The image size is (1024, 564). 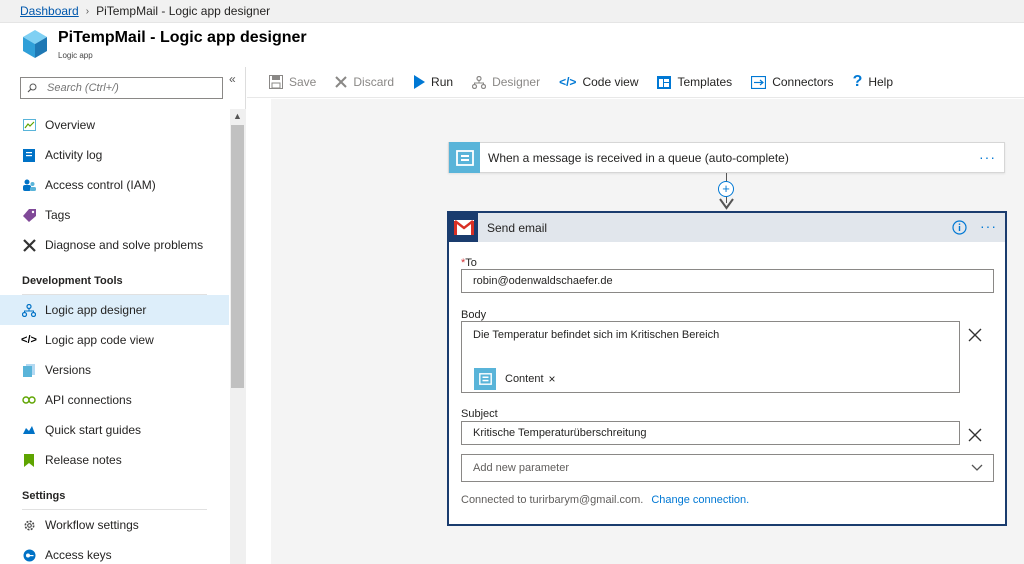 I want to click on help-label: Help, so click(x=881, y=82).